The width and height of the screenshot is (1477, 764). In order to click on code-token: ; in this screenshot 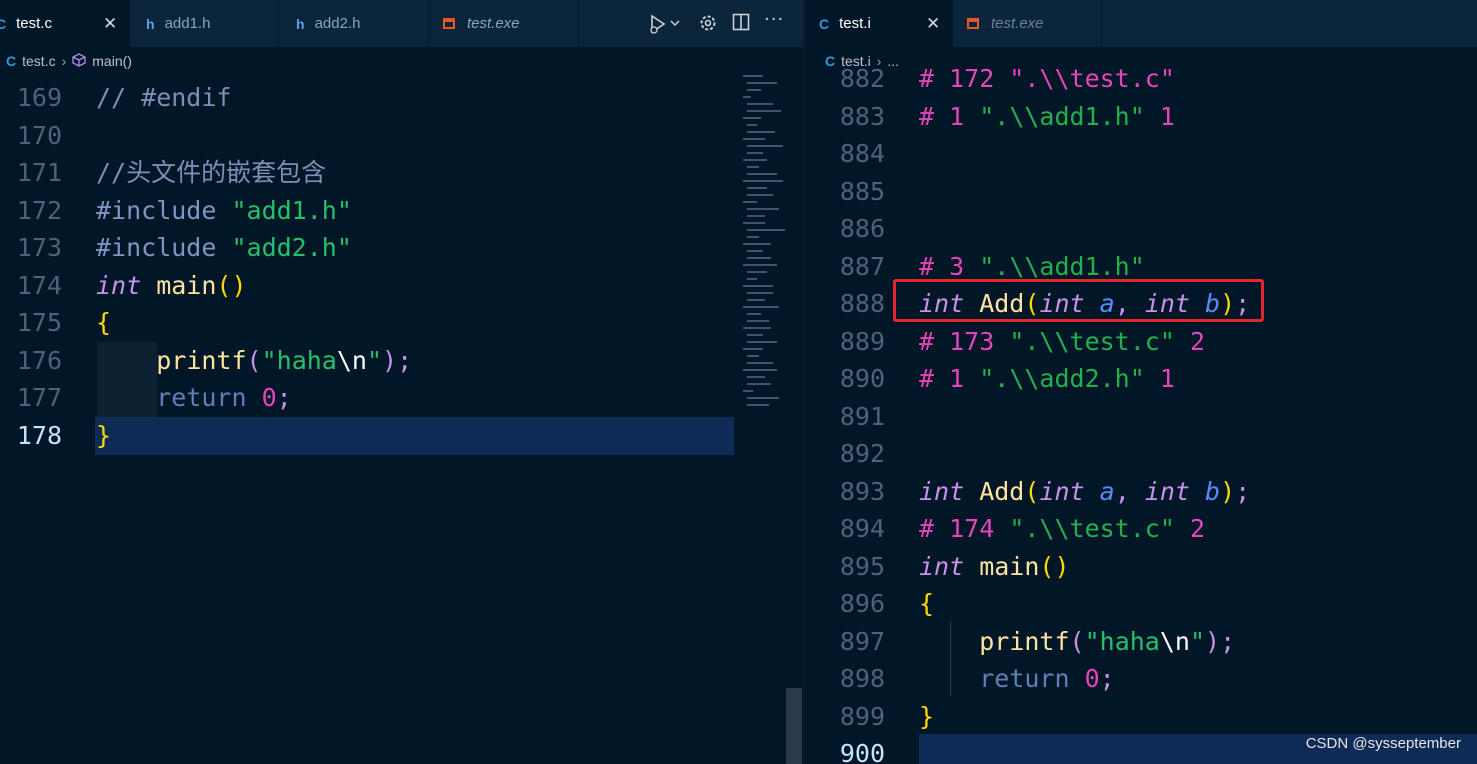, I will do `click(1107, 678)`.